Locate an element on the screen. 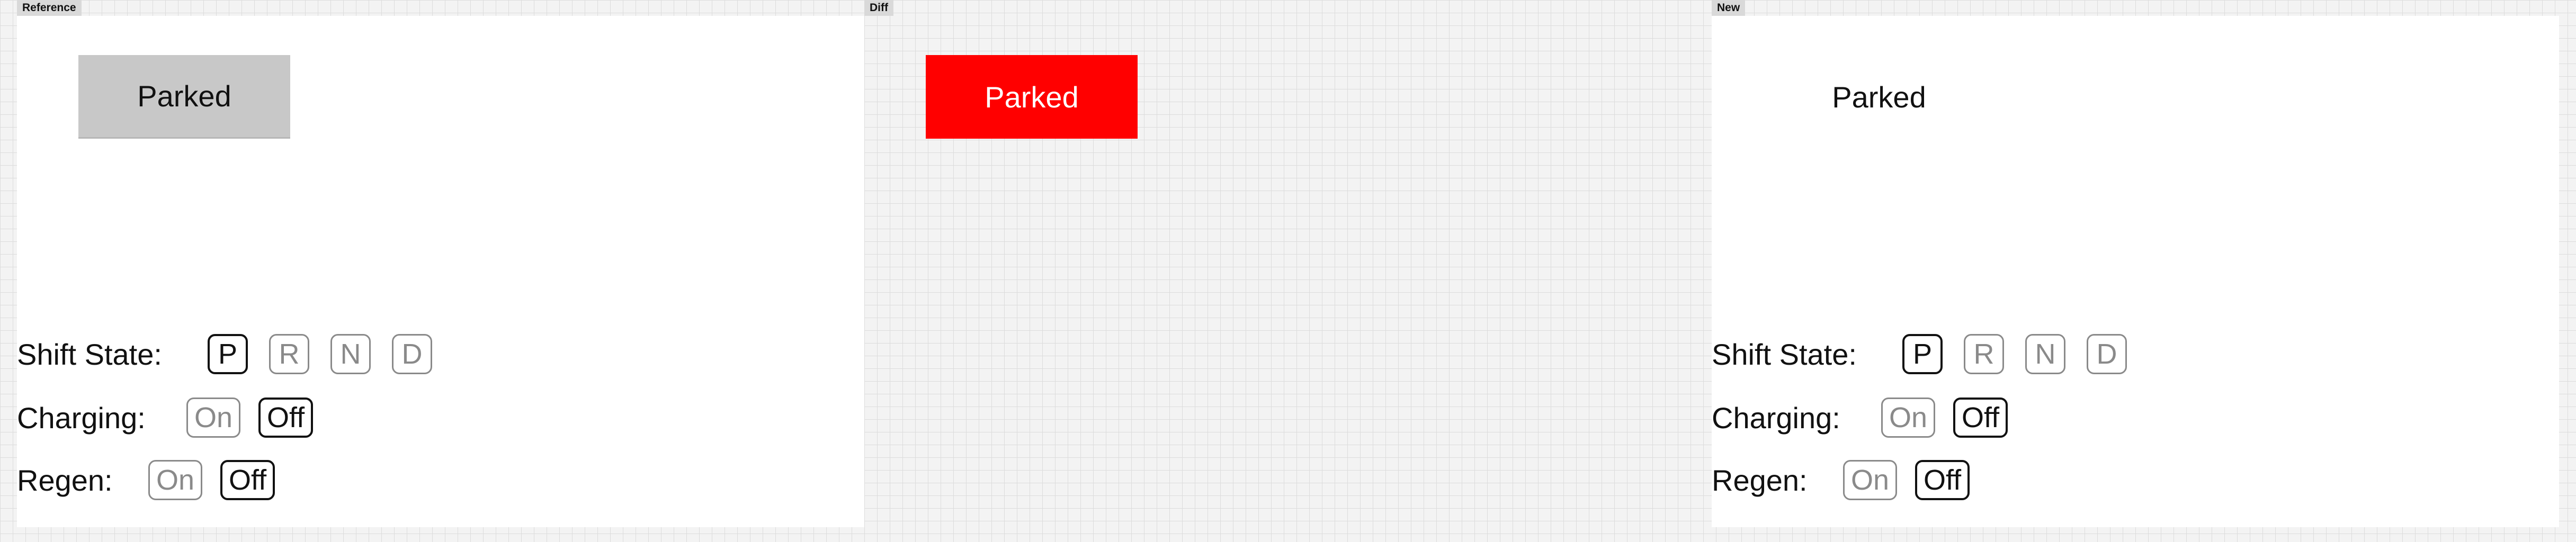  charging-row: Charging: On Off is located at coordinates (174, 417).